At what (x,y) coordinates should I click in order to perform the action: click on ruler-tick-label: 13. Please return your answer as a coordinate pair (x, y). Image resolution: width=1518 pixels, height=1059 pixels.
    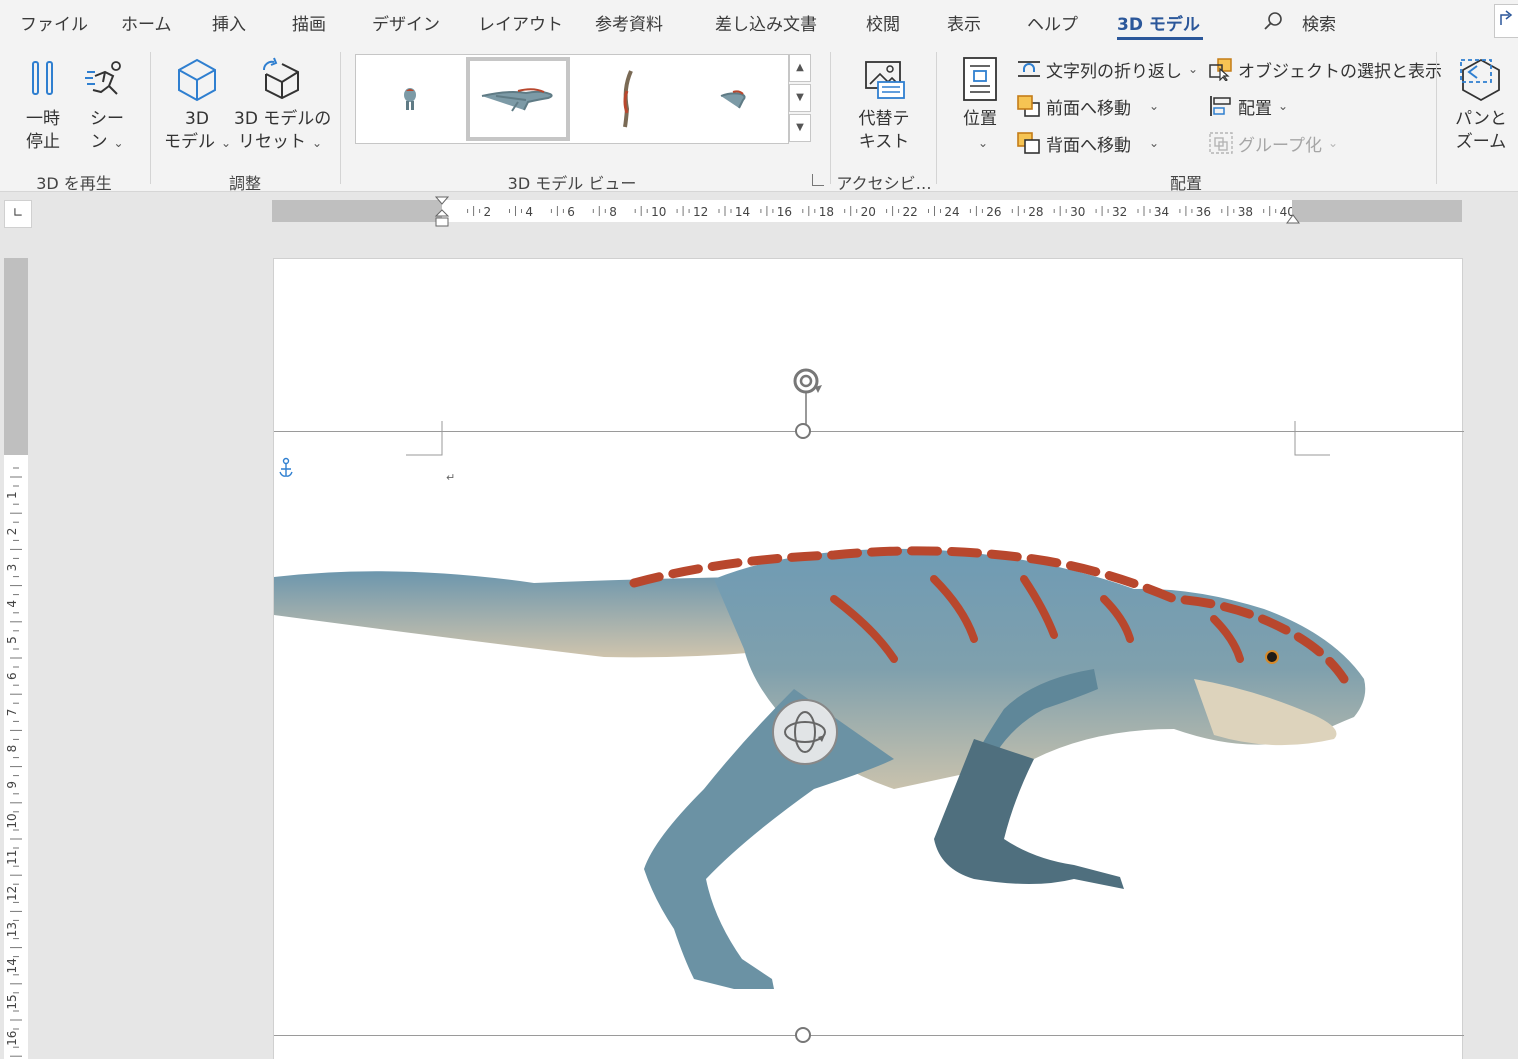
    Looking at the image, I should click on (12, 929).